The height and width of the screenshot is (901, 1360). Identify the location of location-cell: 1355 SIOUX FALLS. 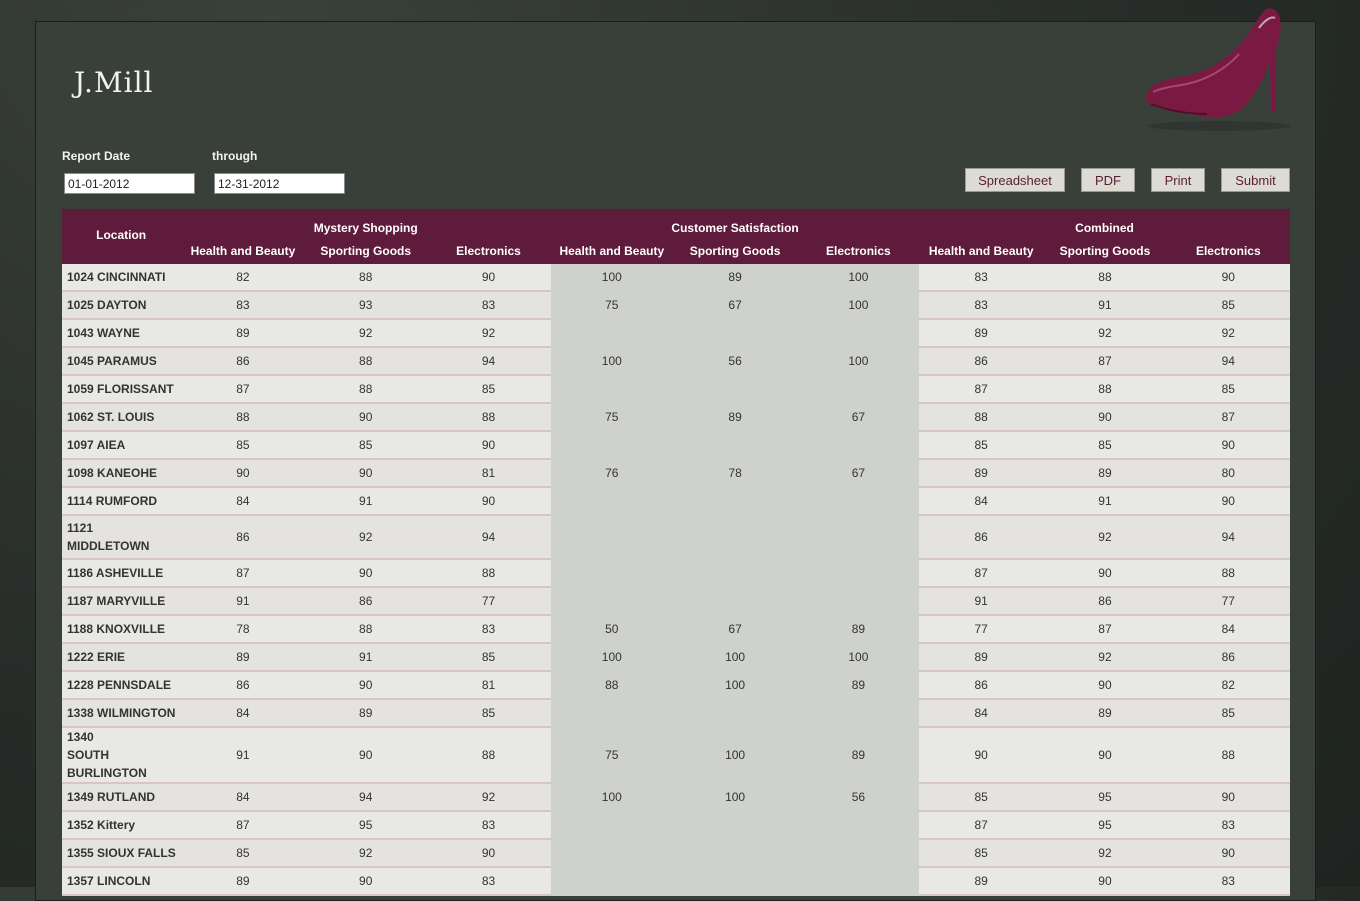
(121, 853).